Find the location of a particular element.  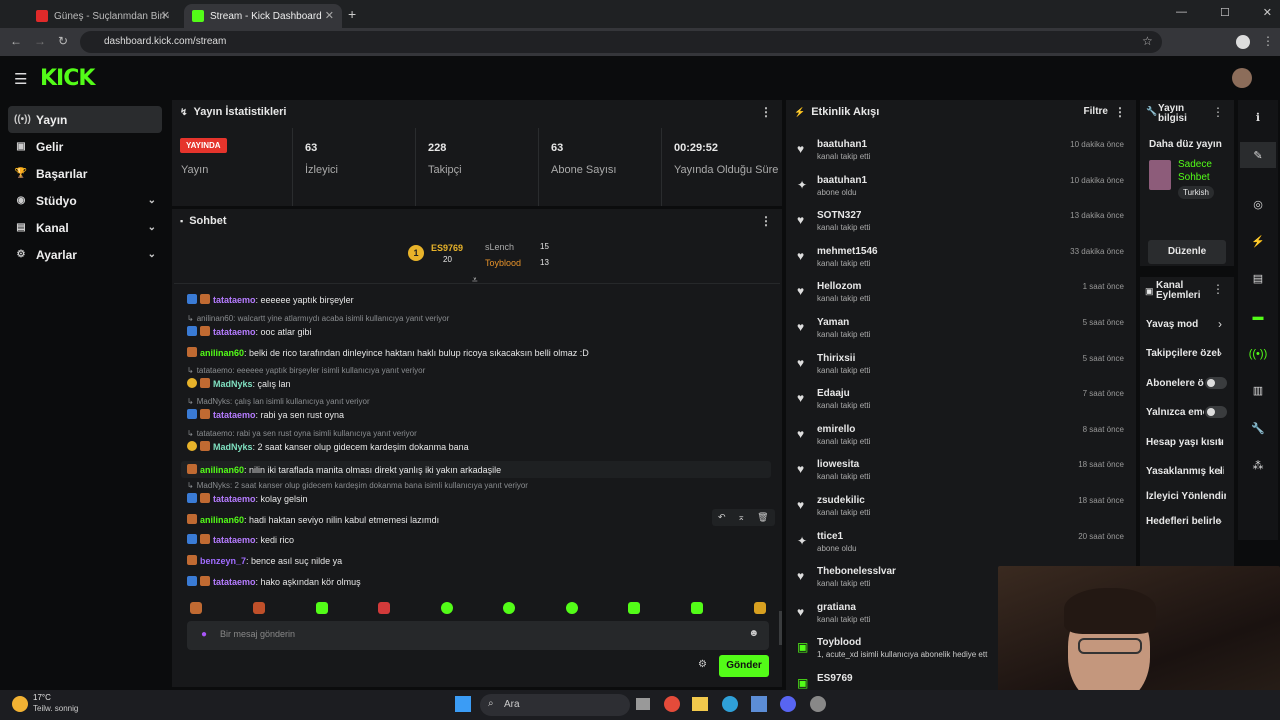

bookmark-star-icon: ☆ is located at coordinates (1147, 41).